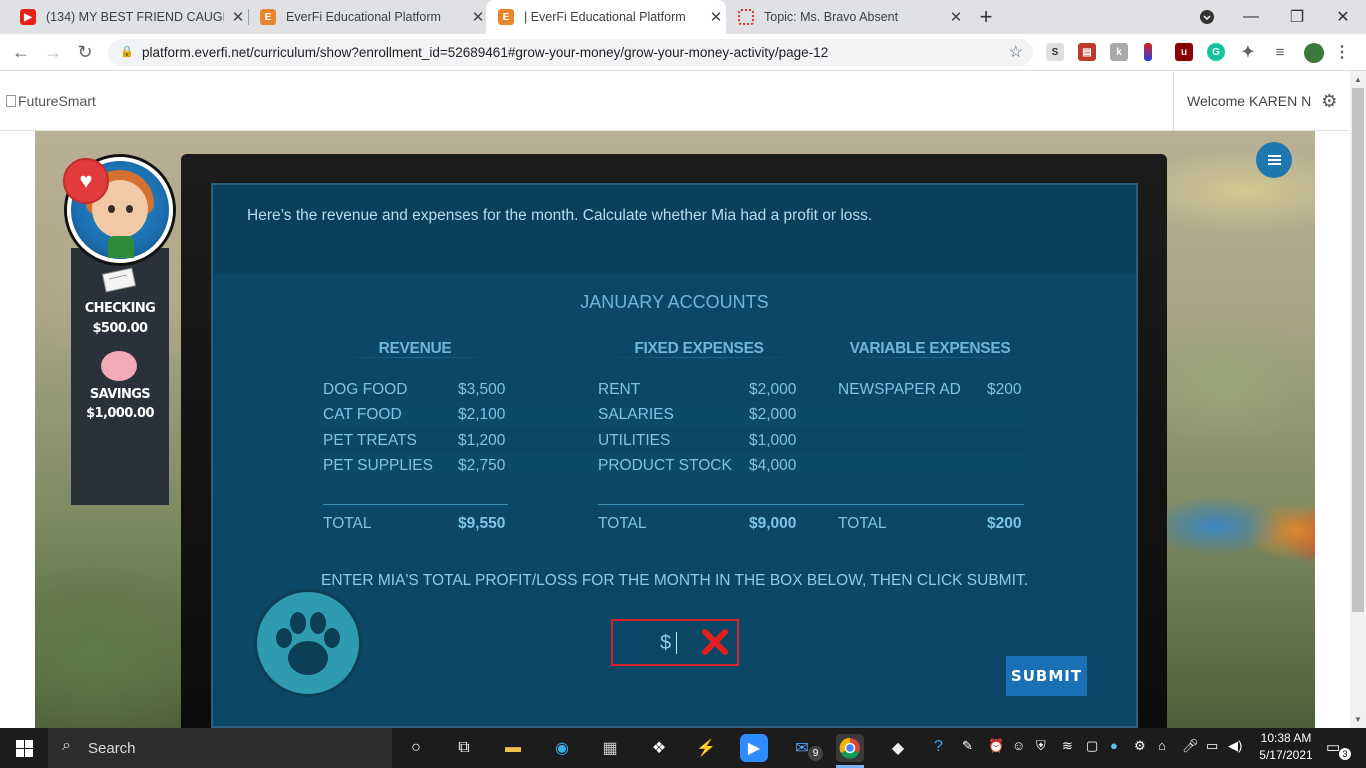 This screenshot has width=1366, height=768. I want to click on system-clock: 10:38 AM 5/17/2021, so click(1286, 747).